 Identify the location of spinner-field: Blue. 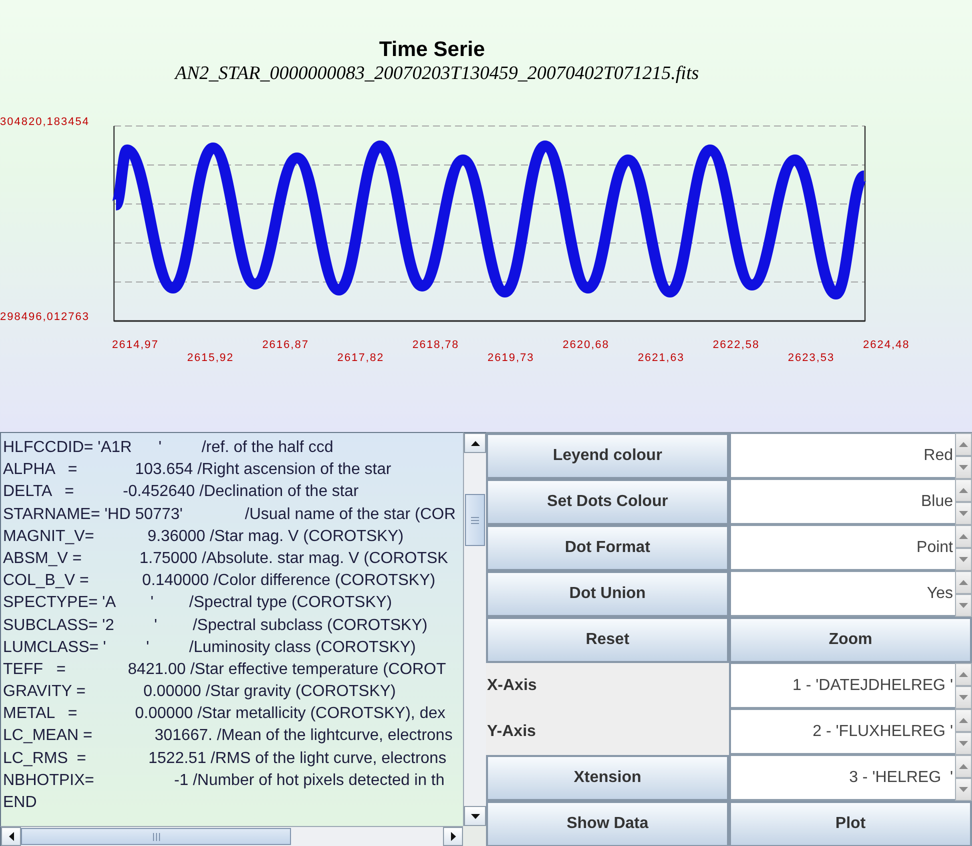
(843, 502).